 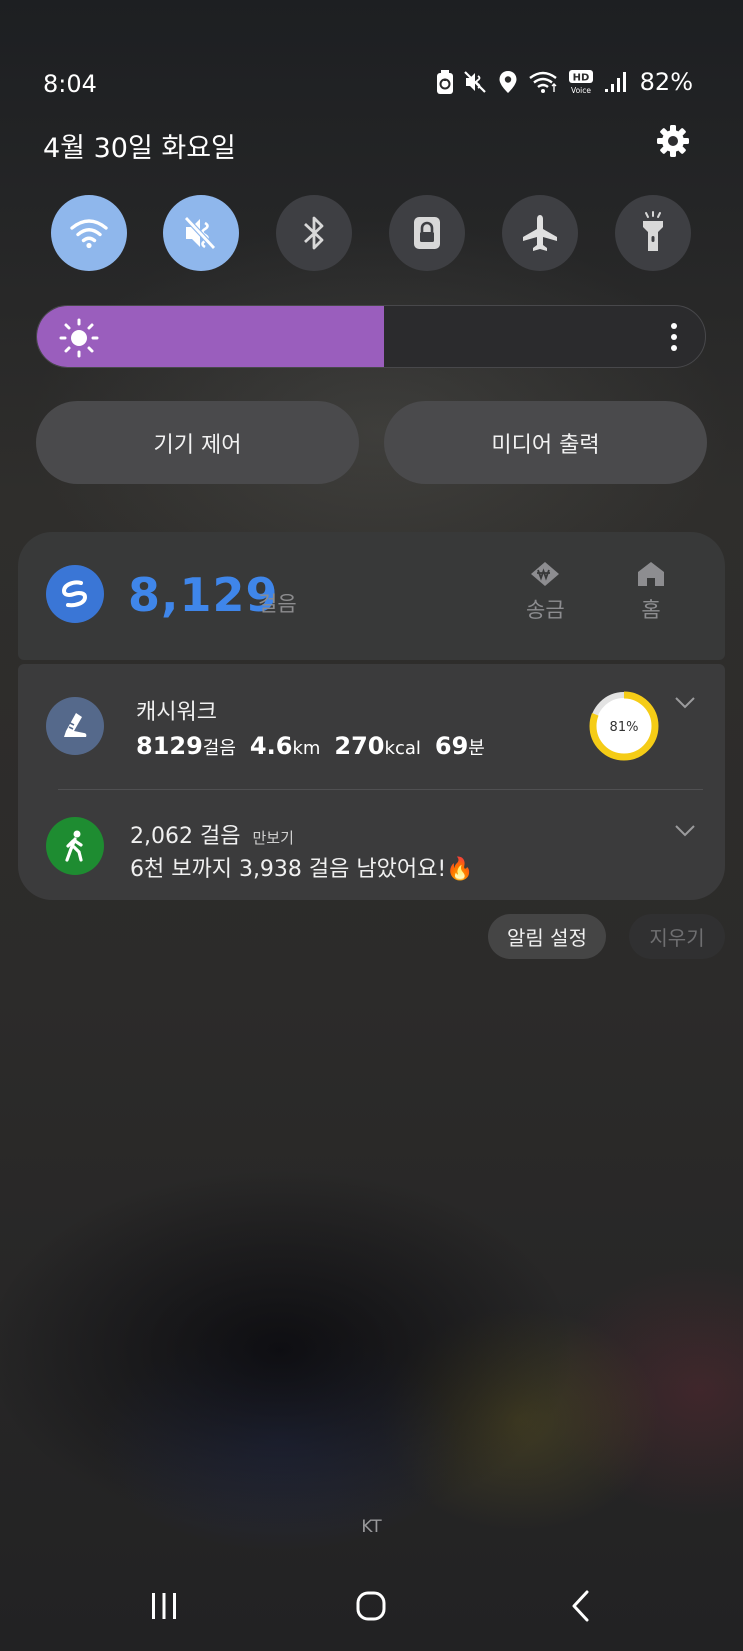 I want to click on pedometer-message: 6천 보까지 3,938 걸음 남았어요!🔥, so click(x=302, y=869).